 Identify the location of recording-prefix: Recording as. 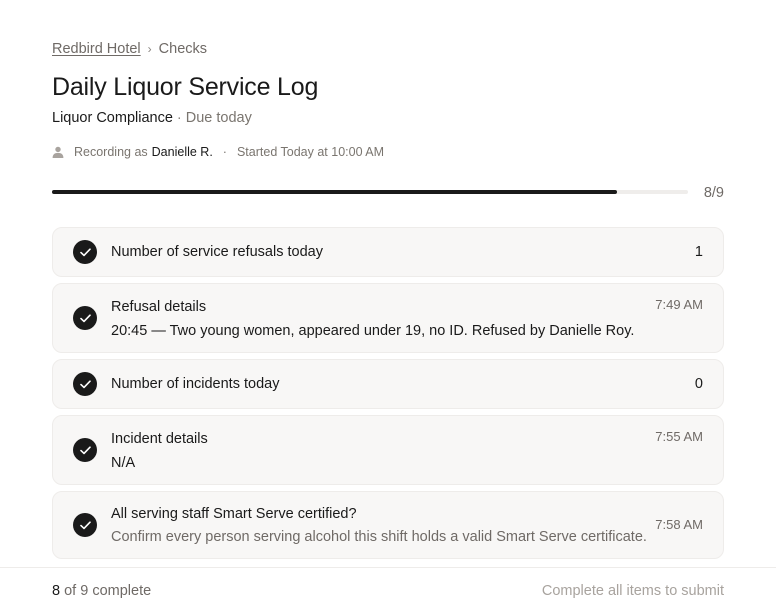
(111, 152).